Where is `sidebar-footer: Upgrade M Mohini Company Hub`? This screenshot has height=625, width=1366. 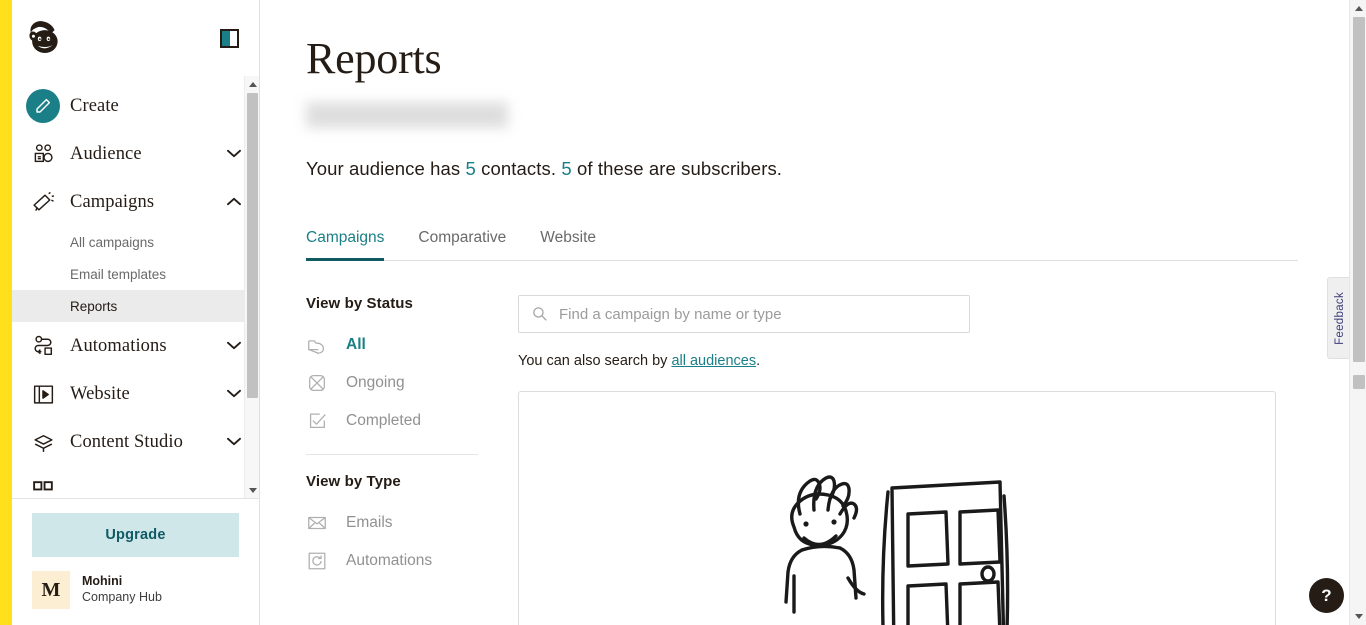
sidebar-footer: Upgrade M Mohini Company Hub is located at coordinates (135, 562).